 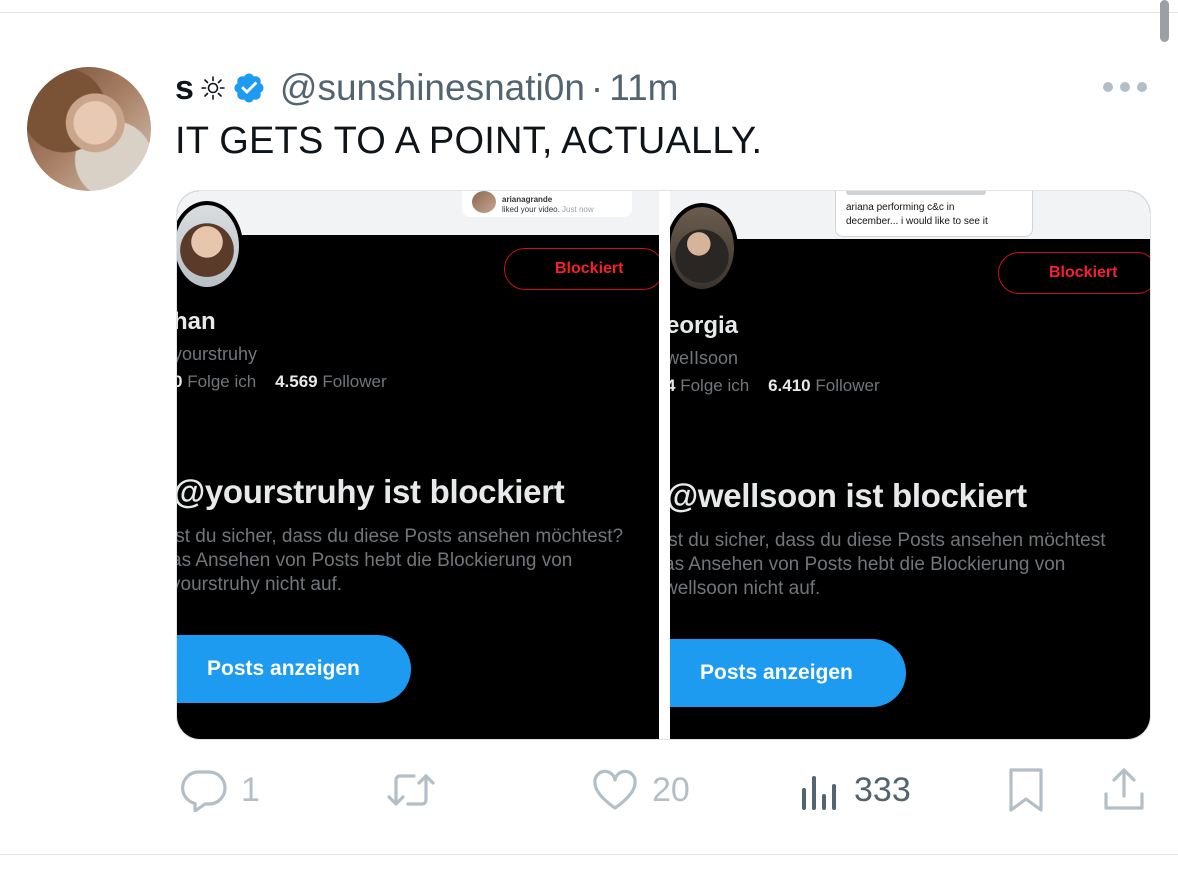 I want to click on profile-stats: 4 Folge ich 6.410 Follower, so click(x=775, y=386).